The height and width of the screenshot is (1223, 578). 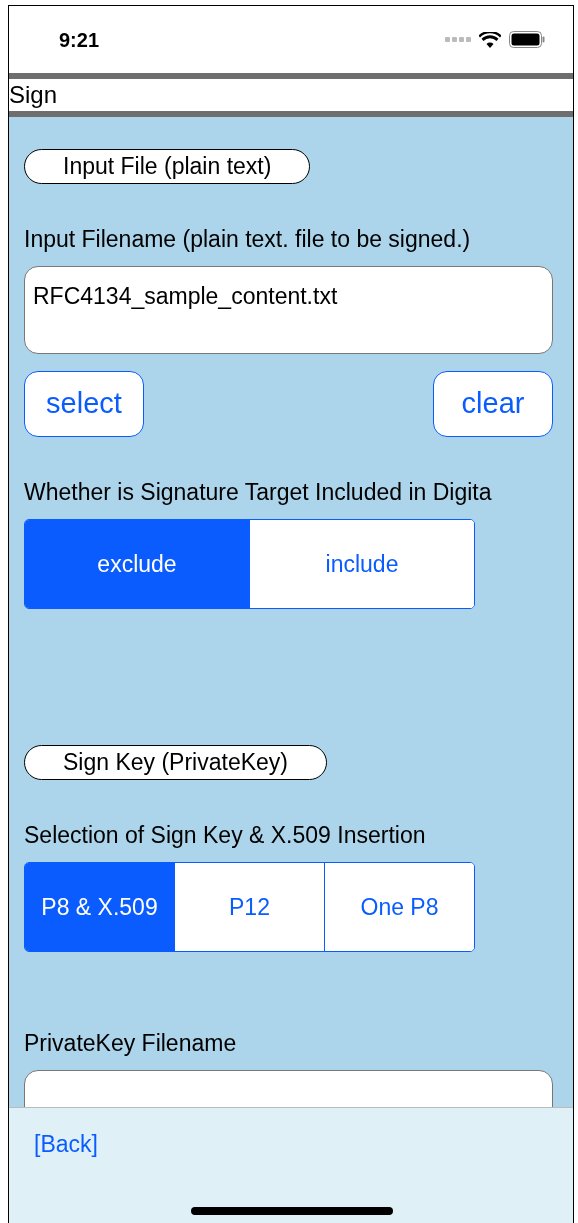 I want to click on wifi-icon, so click(x=490, y=39).